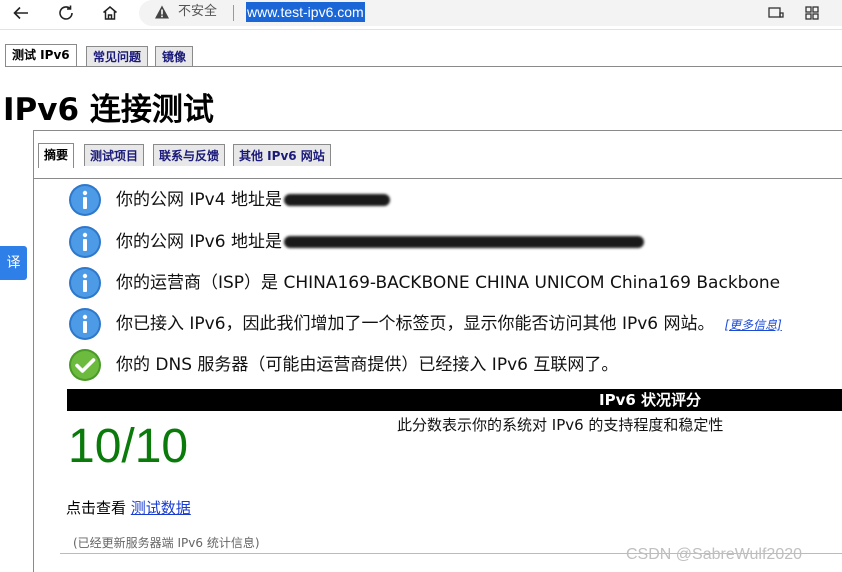  I want to click on tab-contact: 联系与反馈, so click(189, 155).